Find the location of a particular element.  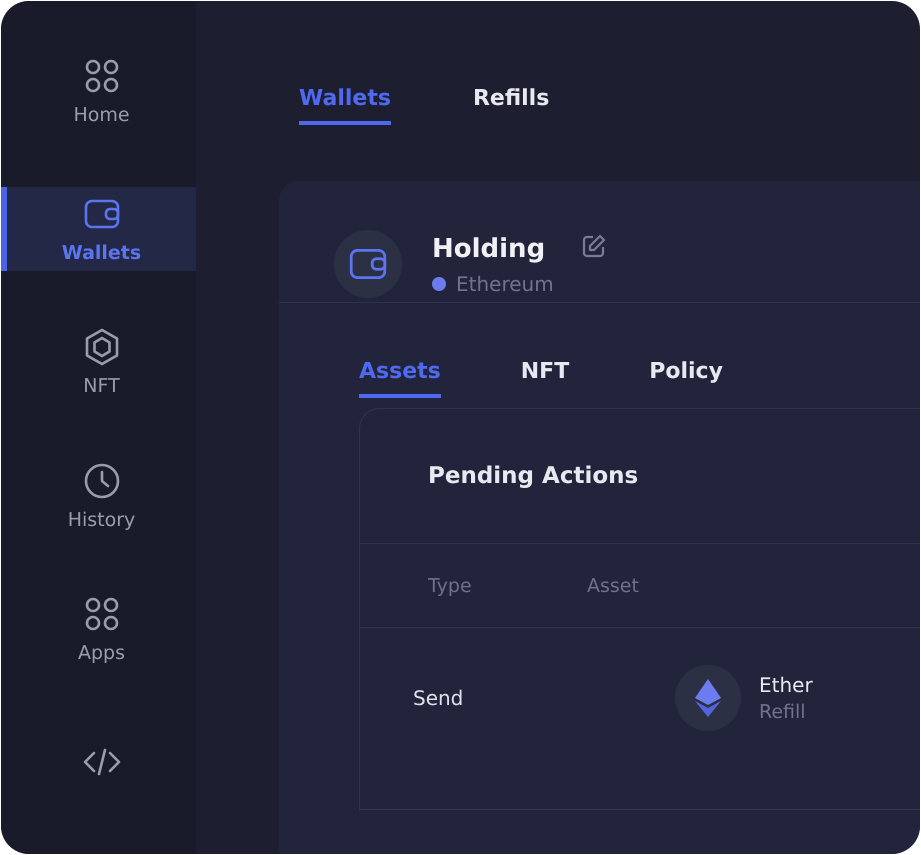

tab: Refills is located at coordinates (511, 105).